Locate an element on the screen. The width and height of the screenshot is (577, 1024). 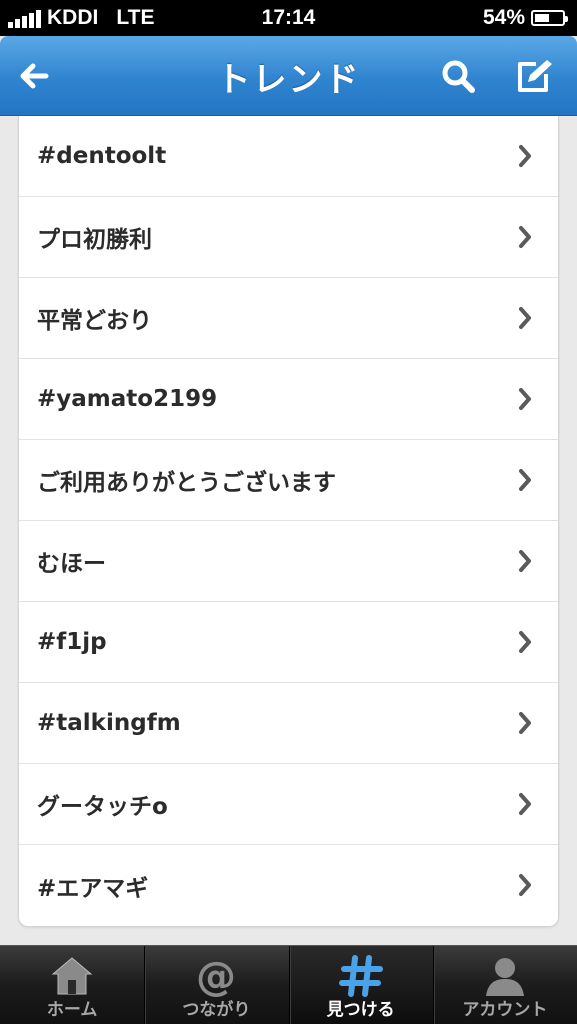
trend-label: 平常どおり is located at coordinates (94, 321).